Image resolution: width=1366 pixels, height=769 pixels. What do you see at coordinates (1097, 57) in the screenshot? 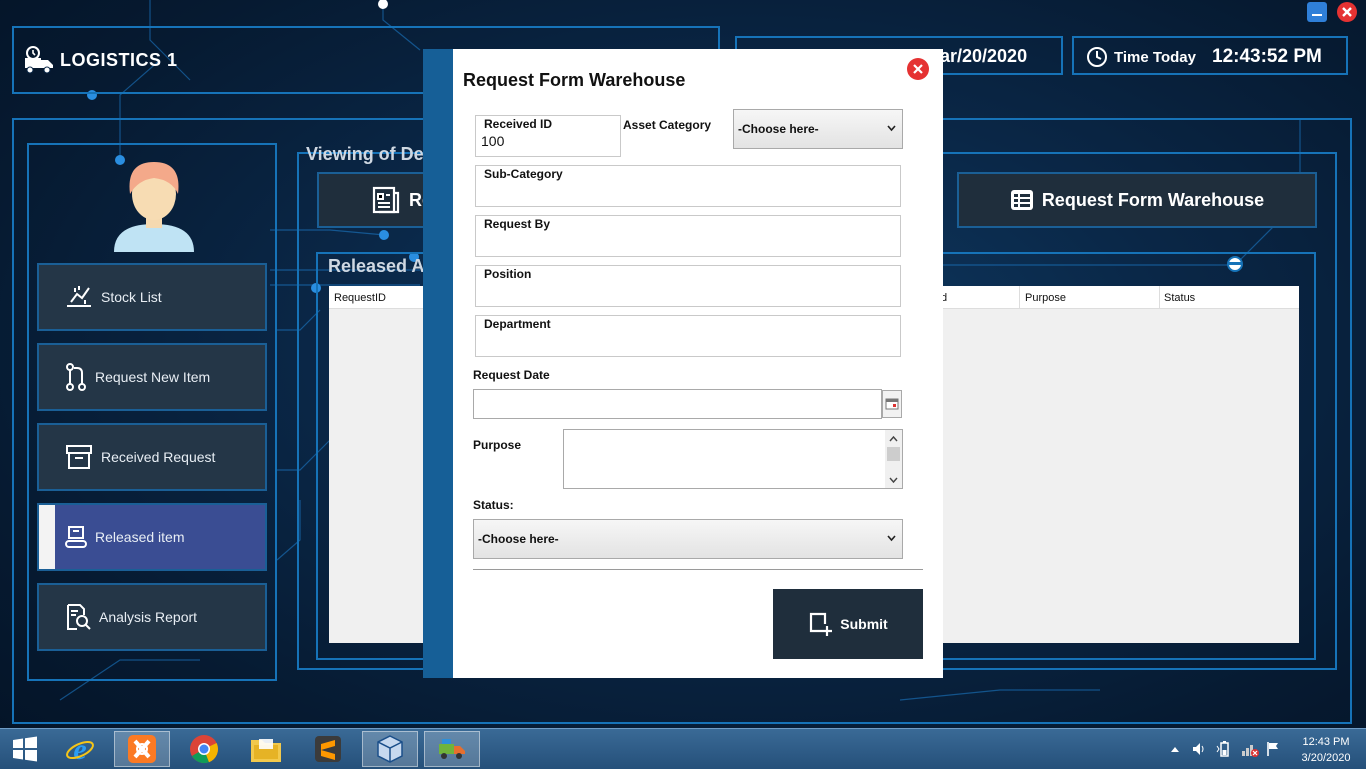
I see `clock-icon` at bounding box center [1097, 57].